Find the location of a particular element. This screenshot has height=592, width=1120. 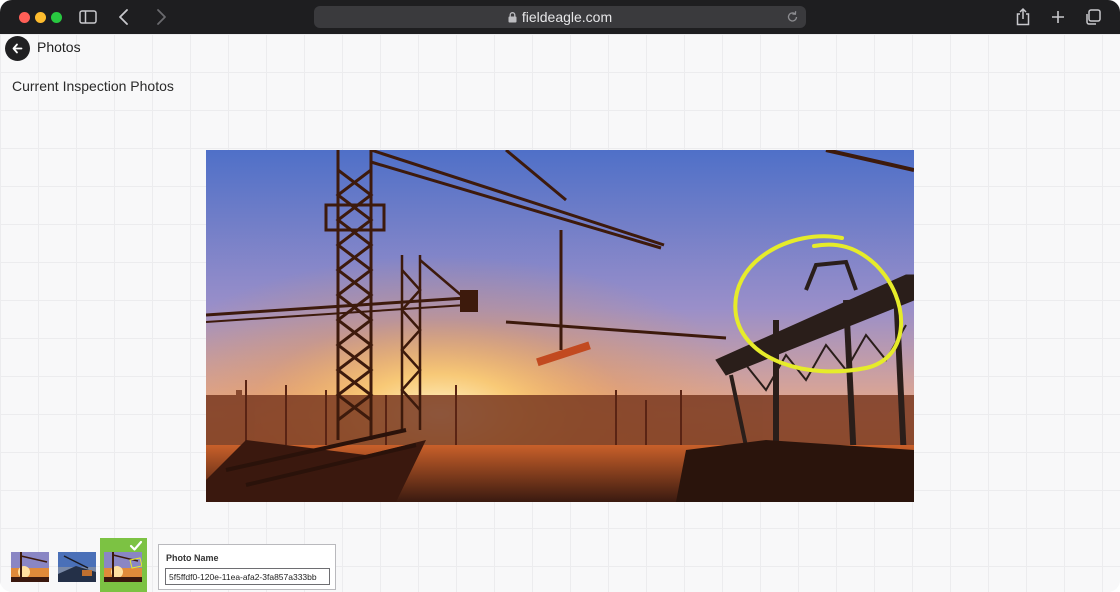

reload-icon is located at coordinates (792, 17).